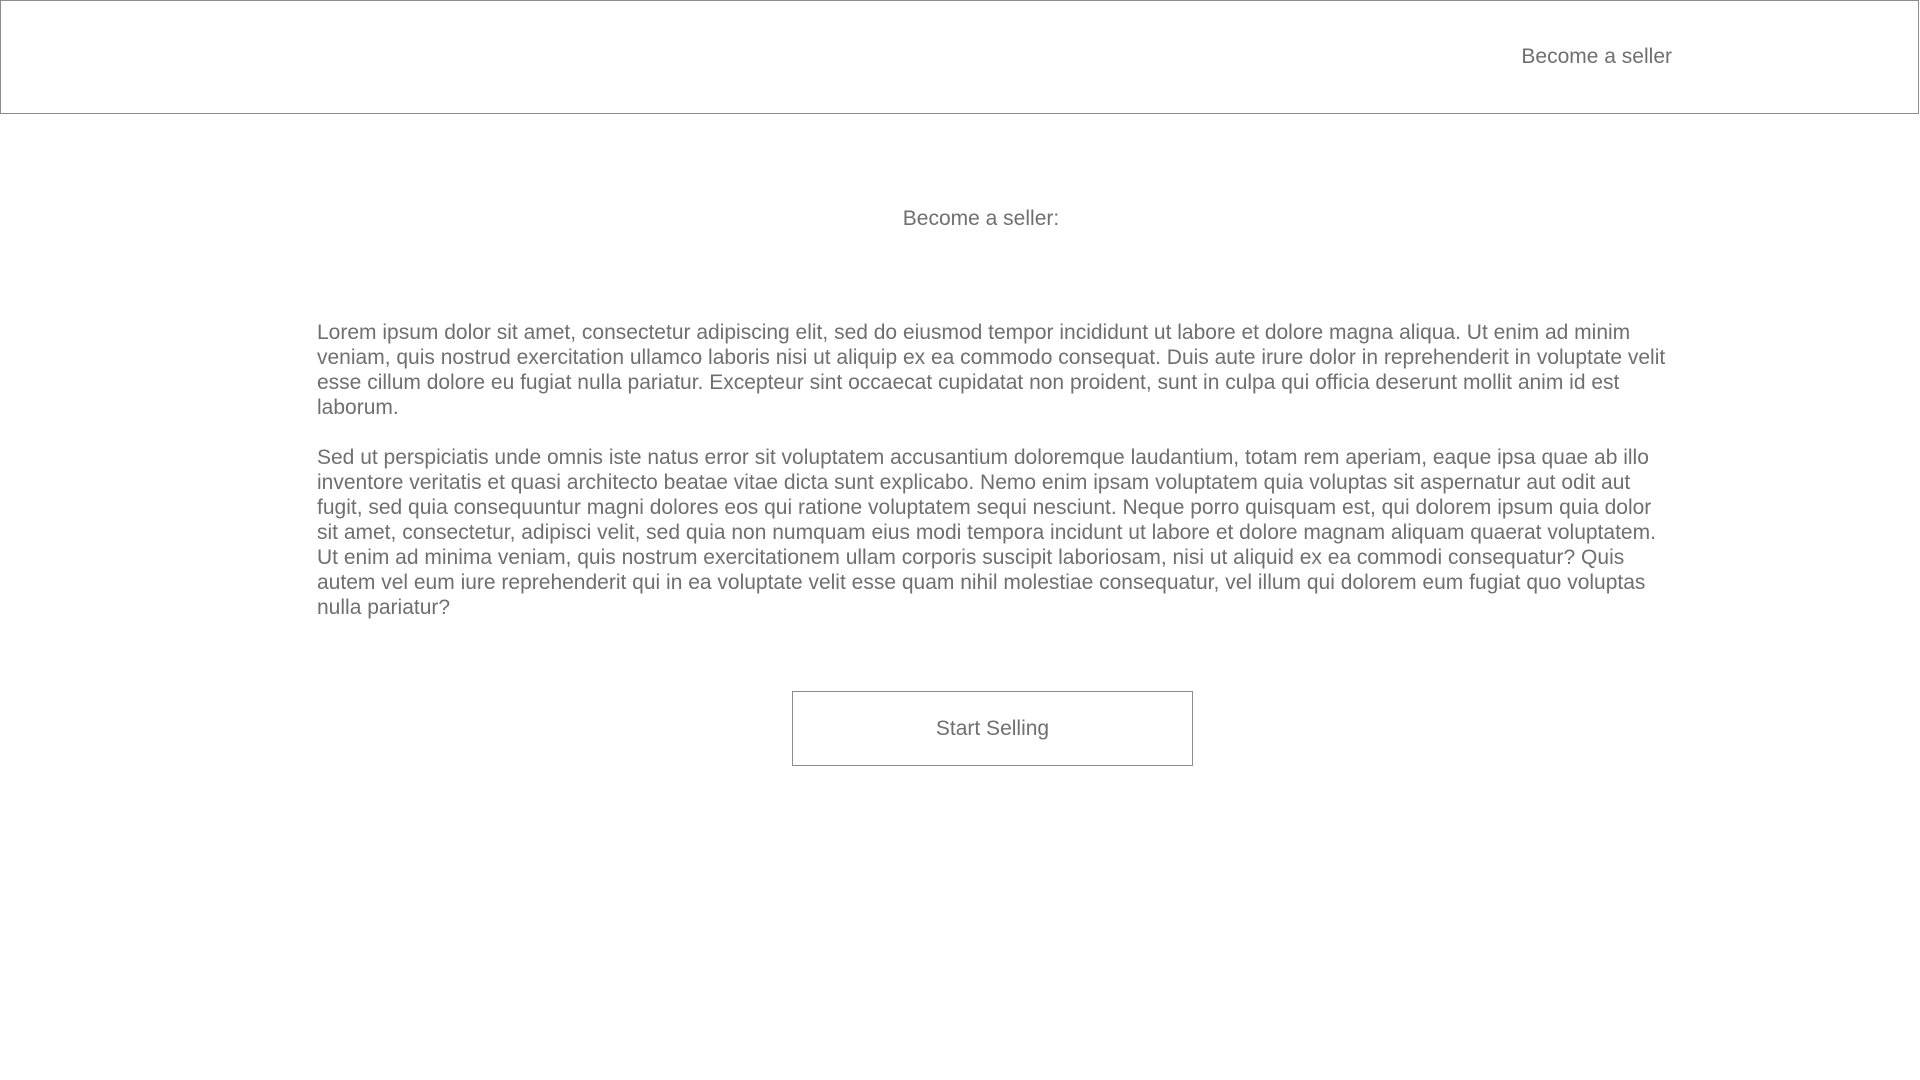  Describe the element at coordinates (1596, 57) in the screenshot. I see `become-seller-link: Become a seller` at that location.